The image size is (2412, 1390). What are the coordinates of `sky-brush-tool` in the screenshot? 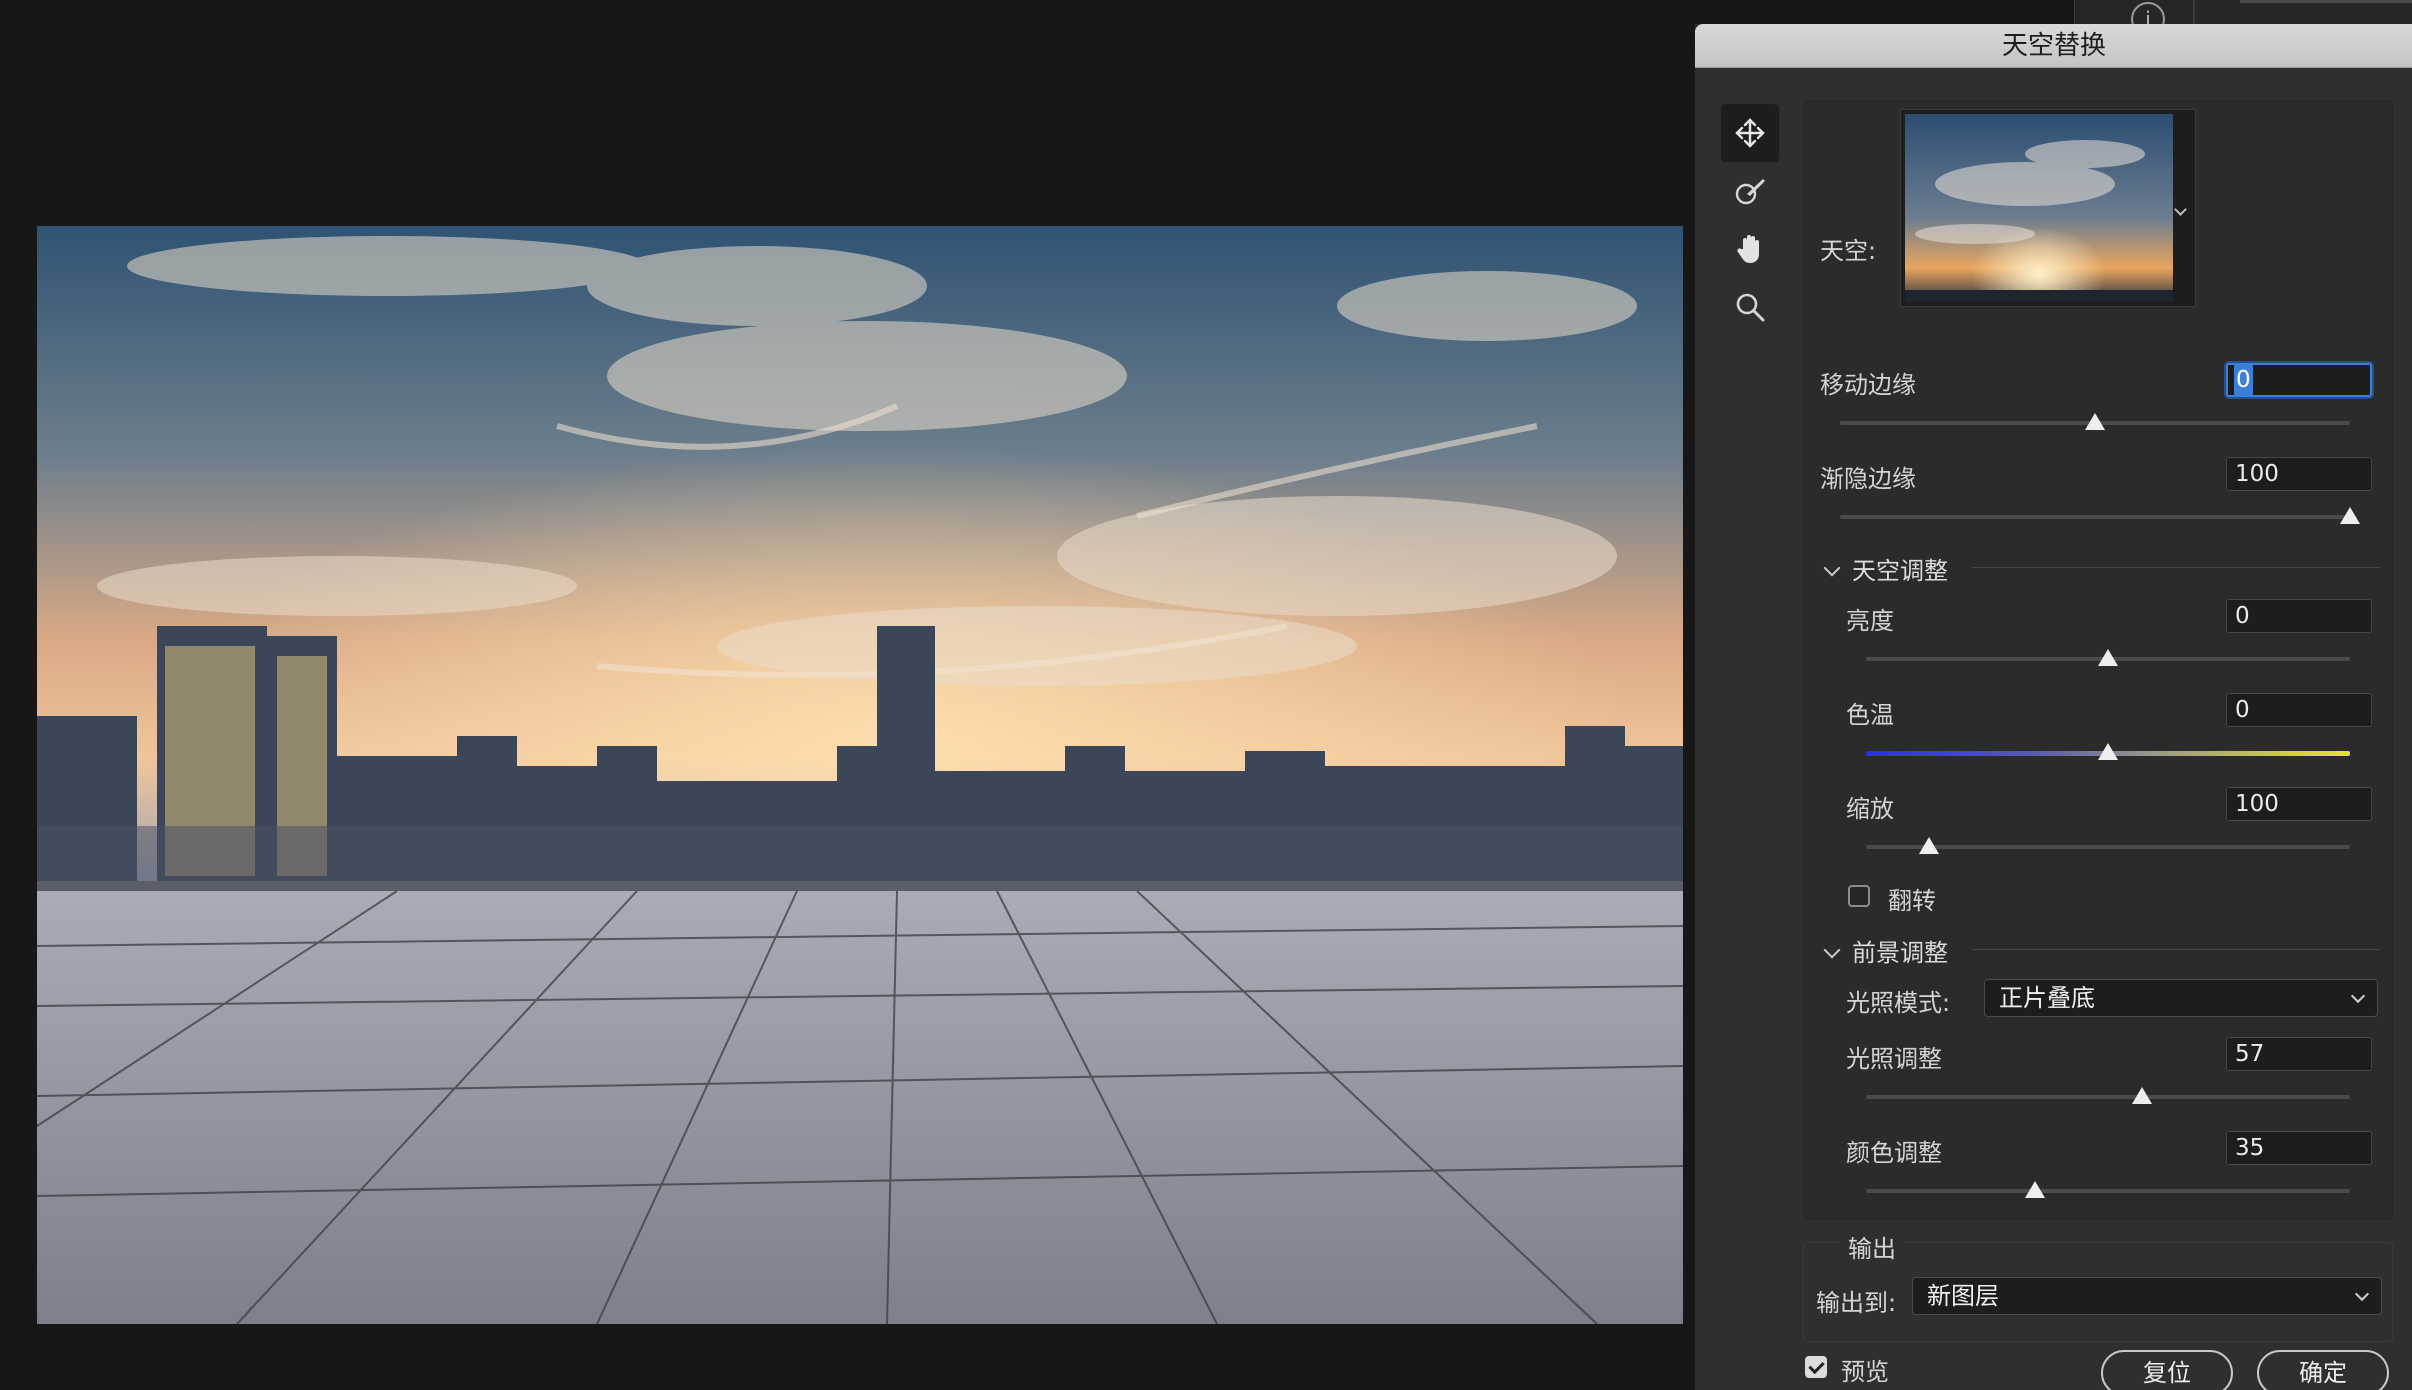 It's located at (1750, 191).